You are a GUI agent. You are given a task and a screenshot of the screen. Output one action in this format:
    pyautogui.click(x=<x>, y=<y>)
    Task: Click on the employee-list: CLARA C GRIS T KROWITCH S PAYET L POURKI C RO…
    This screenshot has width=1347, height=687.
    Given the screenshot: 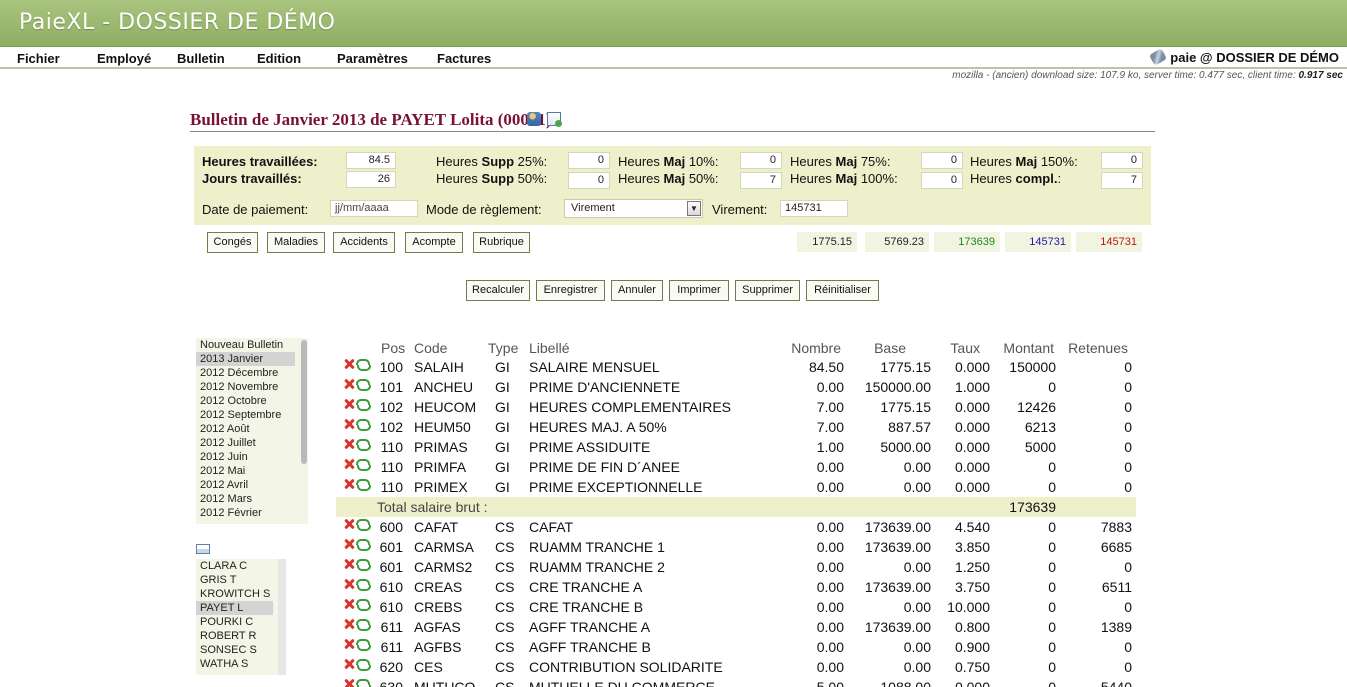 What is the action you would take?
    pyautogui.click(x=241, y=617)
    